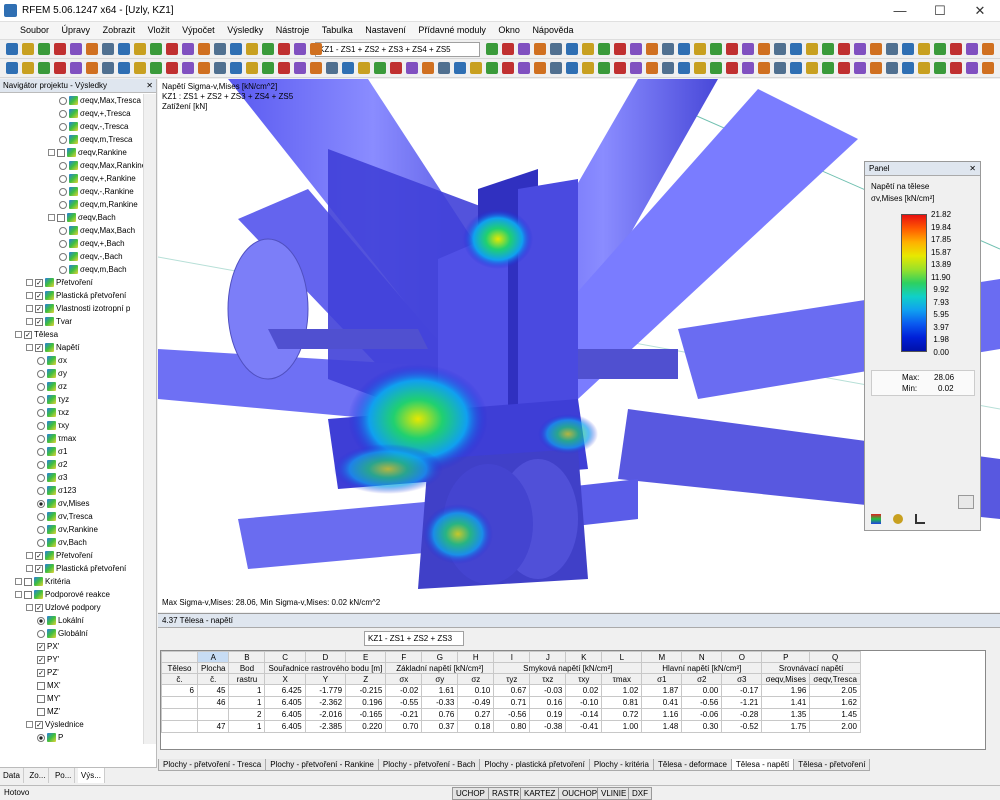  I want to click on table-cell, so click(179, 726).